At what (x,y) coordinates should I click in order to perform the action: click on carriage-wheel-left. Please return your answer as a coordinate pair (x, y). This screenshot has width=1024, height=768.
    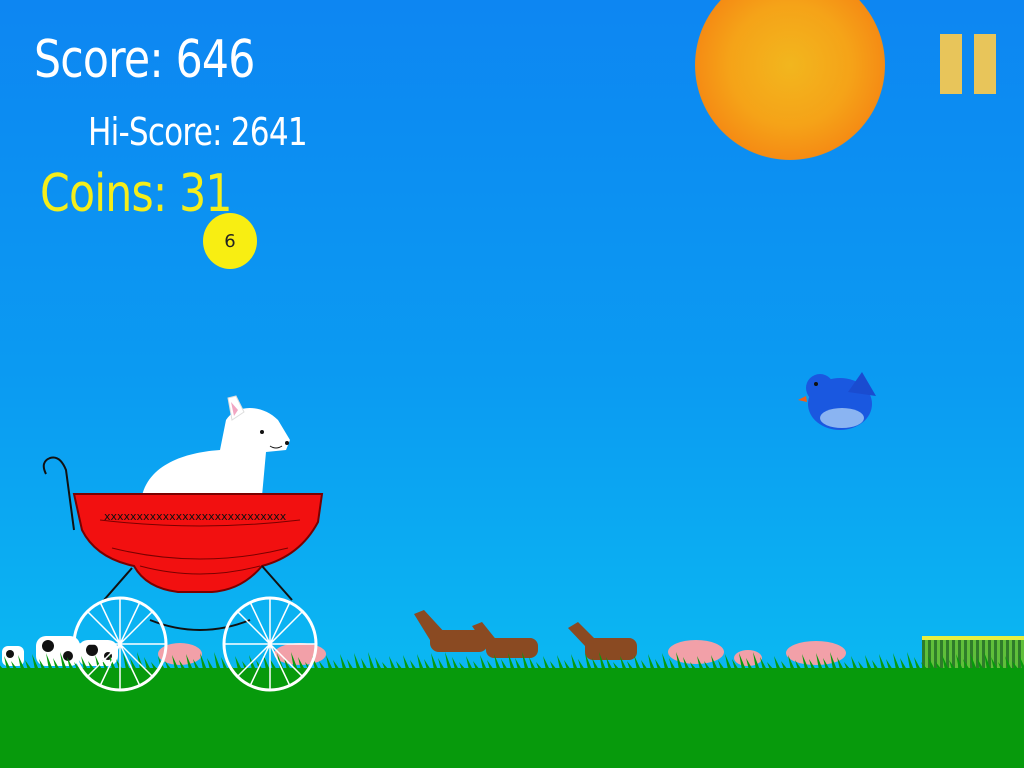
    Looking at the image, I should click on (120, 644).